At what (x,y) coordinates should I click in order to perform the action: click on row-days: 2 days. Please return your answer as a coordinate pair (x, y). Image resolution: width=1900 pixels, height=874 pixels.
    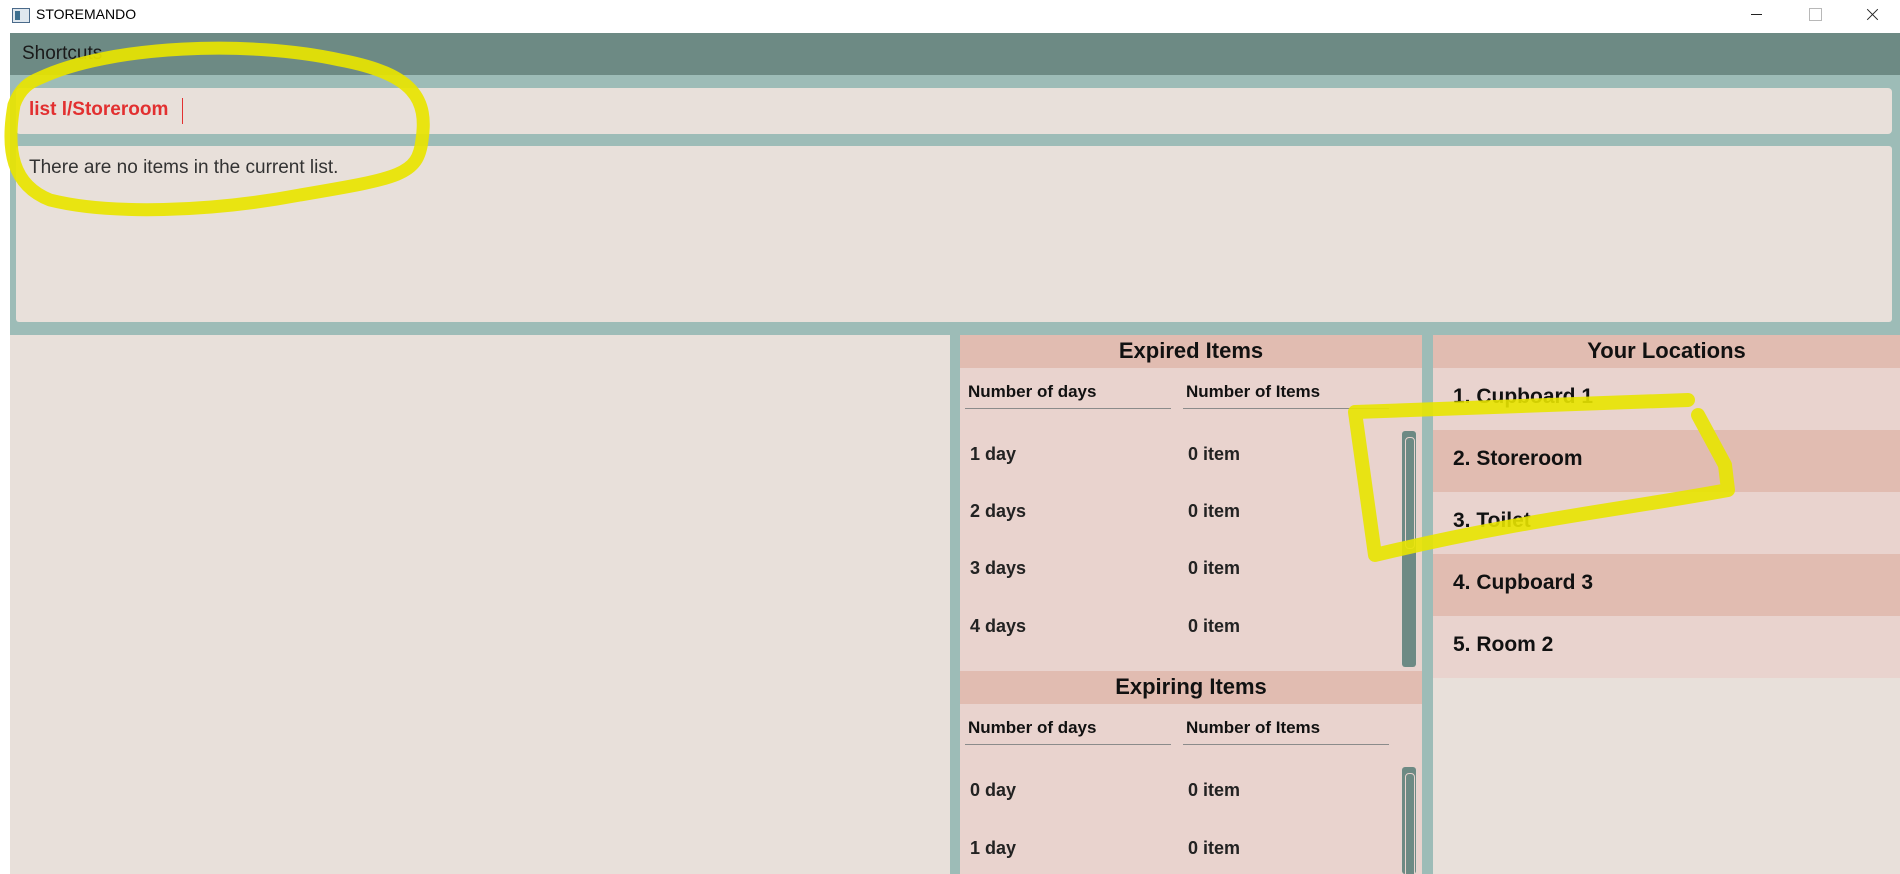
    Looking at the image, I should click on (998, 511).